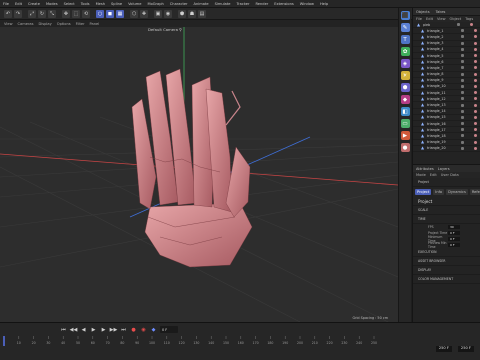 The width and height of the screenshot is (480, 360). What do you see at coordinates (284, 4) in the screenshot?
I see `menu-extensions: Extensions` at bounding box center [284, 4].